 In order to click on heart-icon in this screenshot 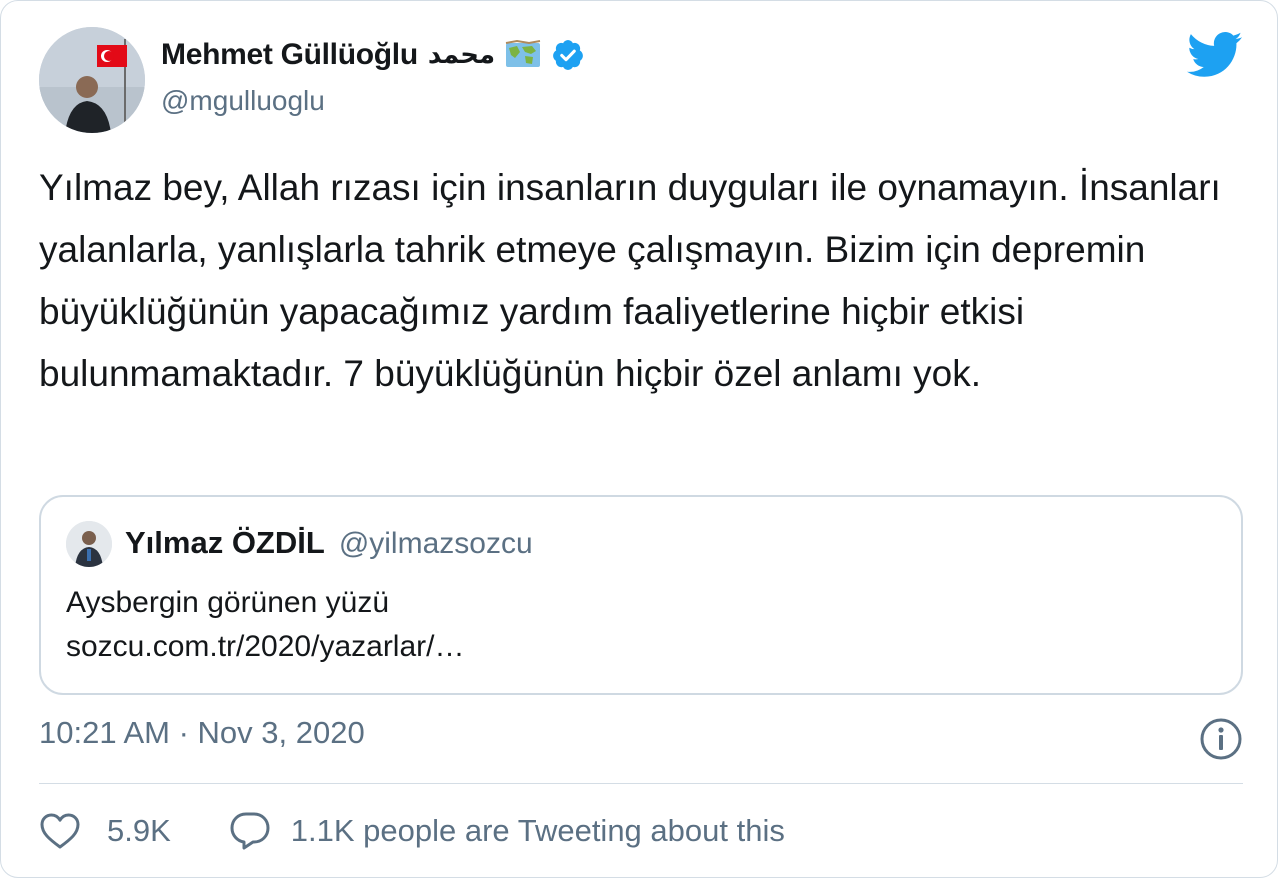, I will do `click(60, 831)`.